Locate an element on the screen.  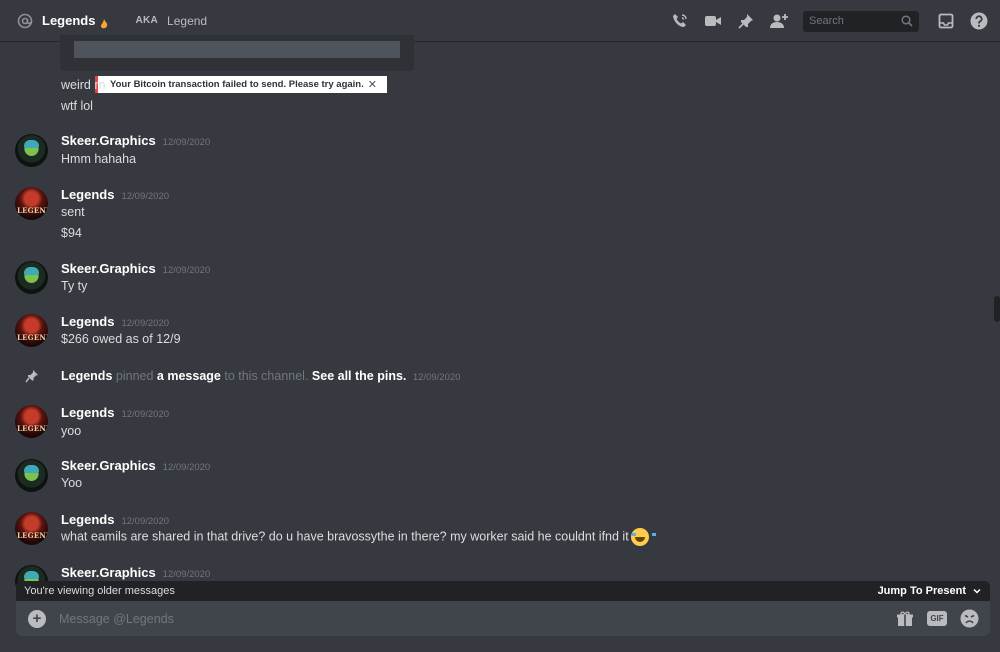
message-line: $94 is located at coordinates (71, 233).